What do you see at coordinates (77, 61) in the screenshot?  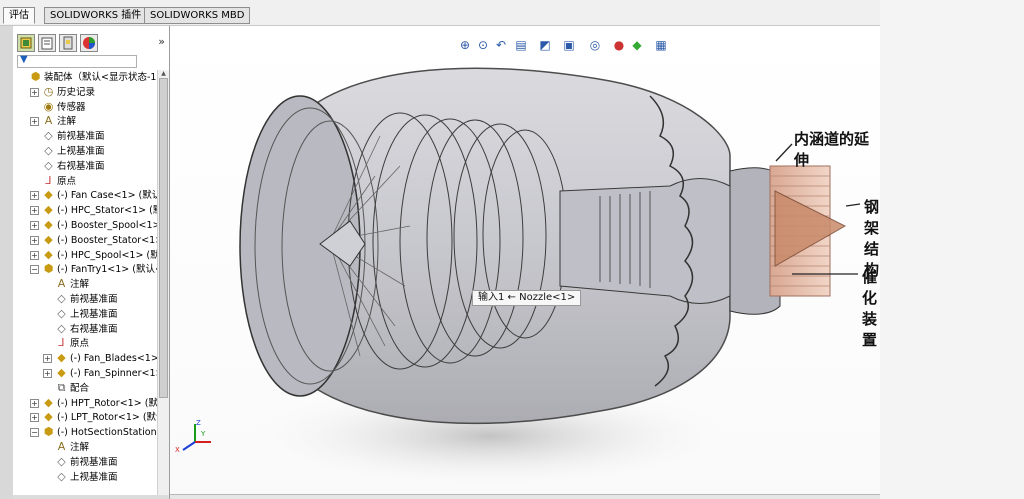 I see `tree-filter-field: ▼` at bounding box center [77, 61].